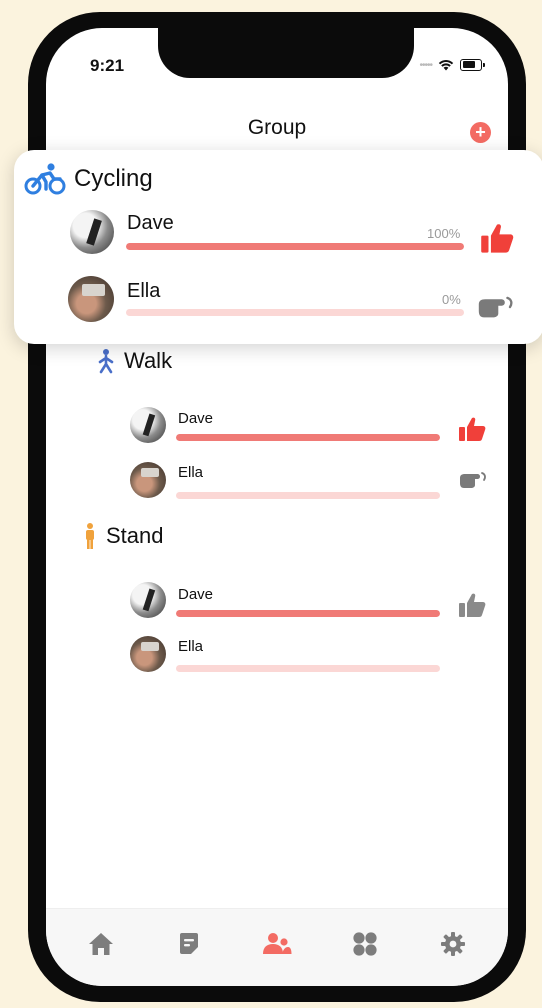  What do you see at coordinates (286, 53) in the screenshot?
I see `notch` at bounding box center [286, 53].